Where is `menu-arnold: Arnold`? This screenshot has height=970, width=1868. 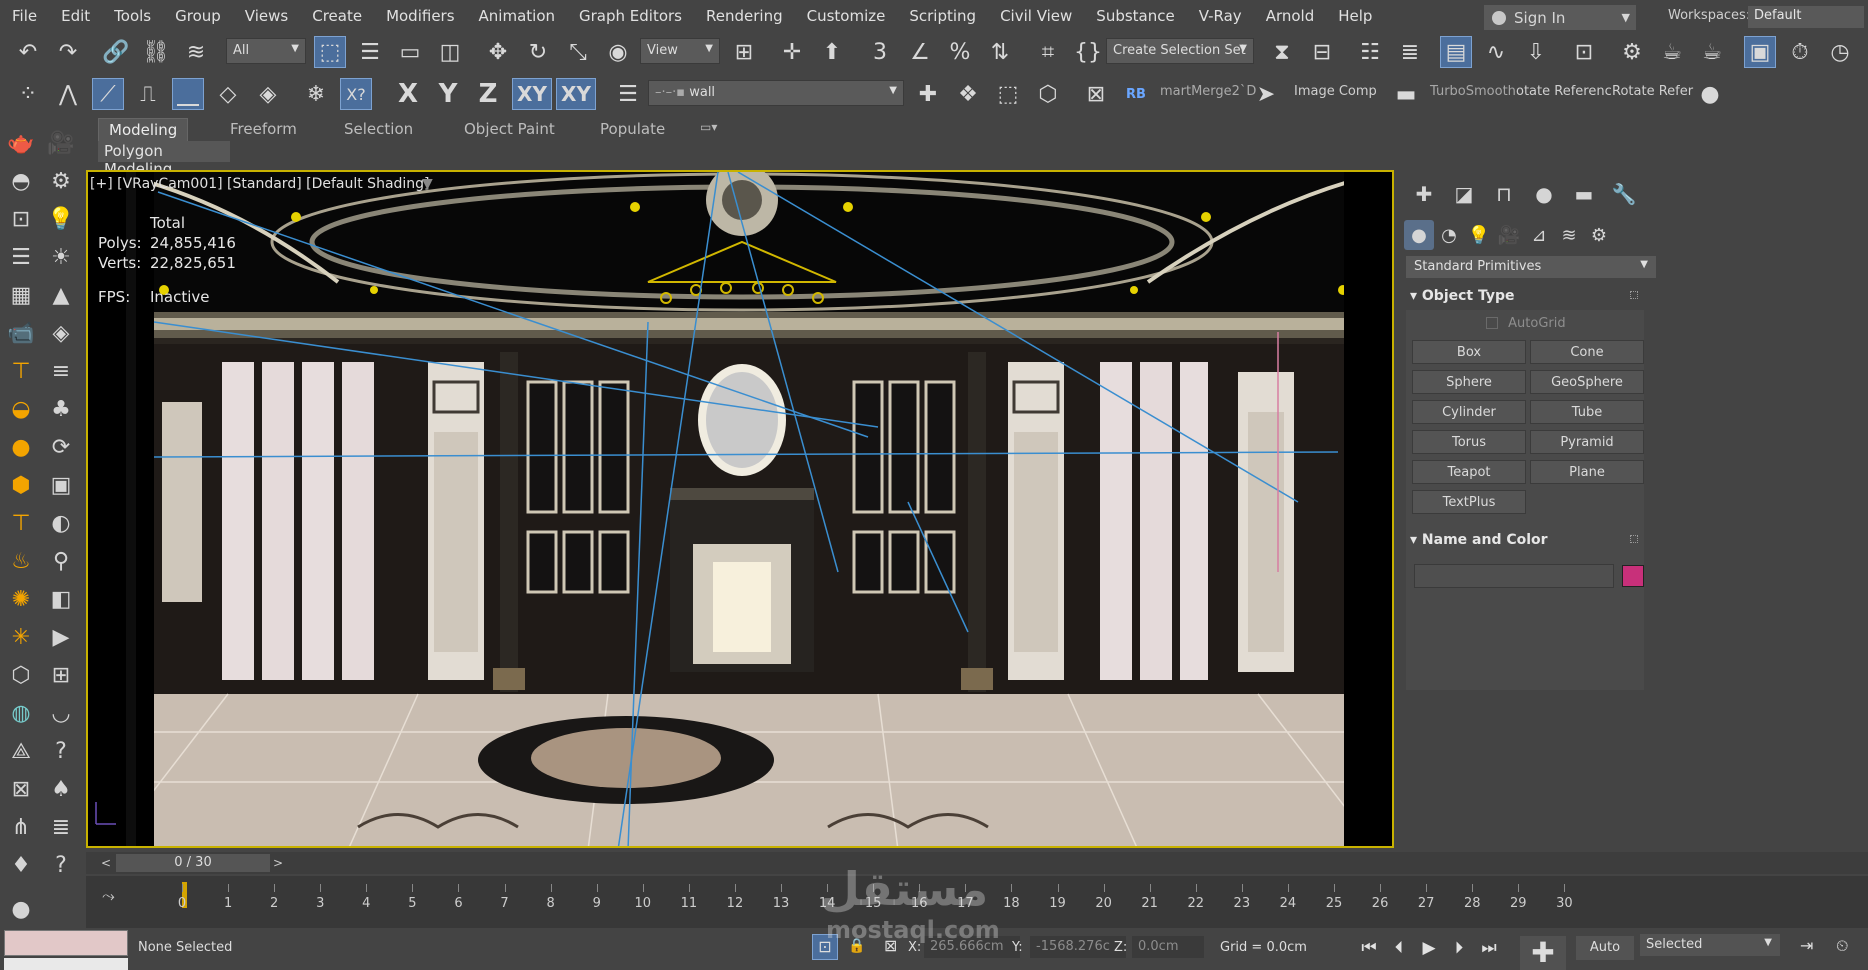 menu-arnold: Arnold is located at coordinates (1290, 16).